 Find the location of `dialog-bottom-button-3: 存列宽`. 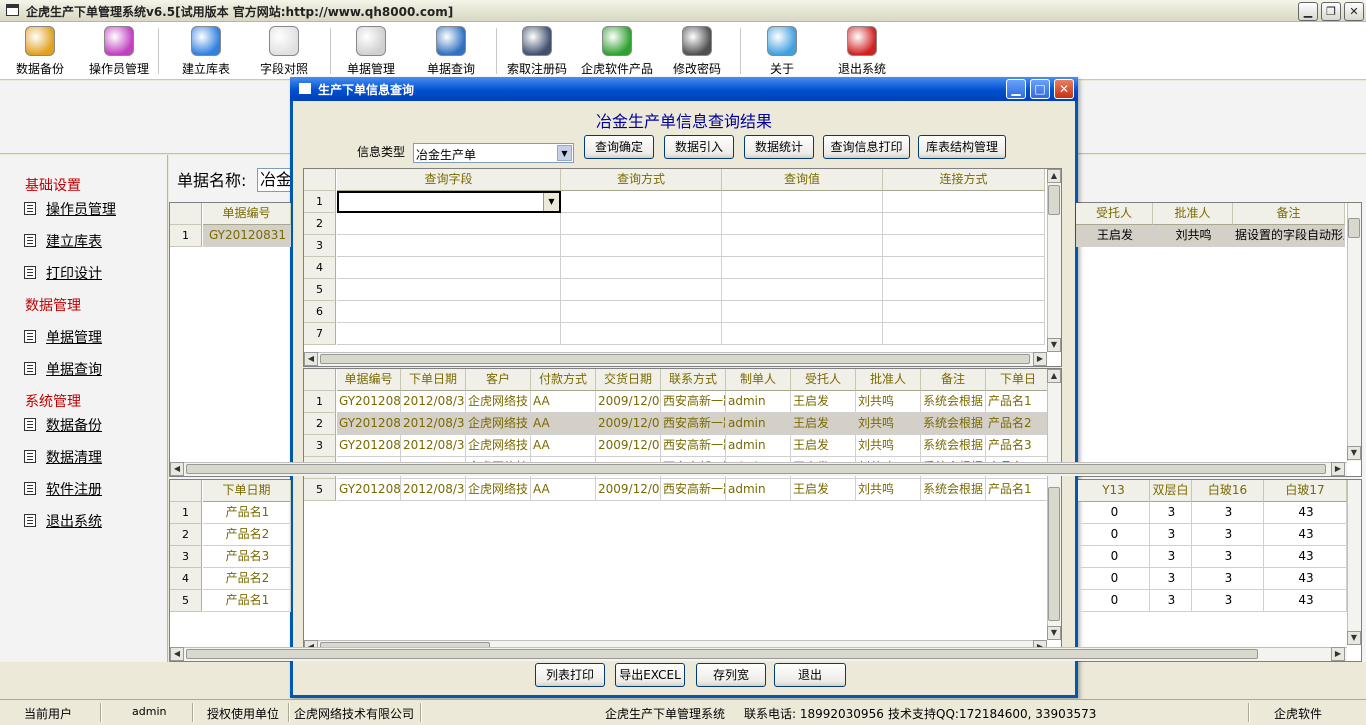

dialog-bottom-button-3: 存列宽 is located at coordinates (731, 675).